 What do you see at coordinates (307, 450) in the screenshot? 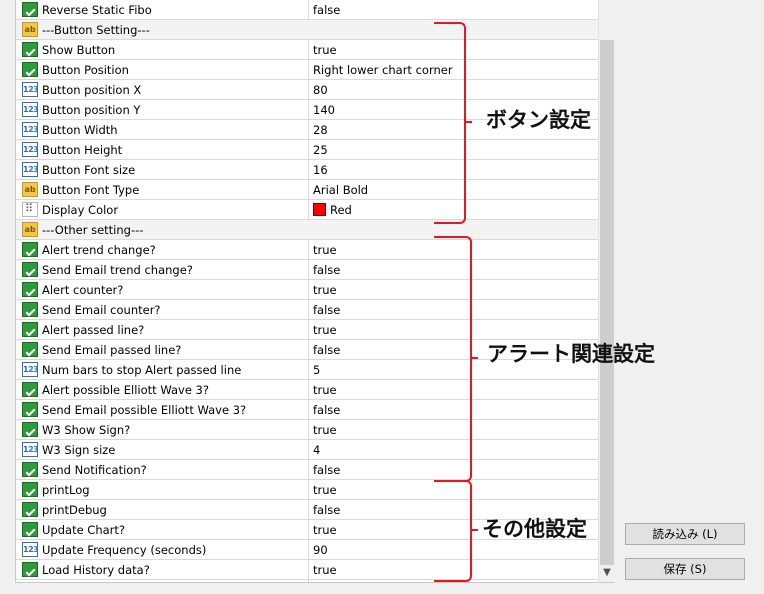
I see `property-row: 123 W3 Sign size 4` at bounding box center [307, 450].